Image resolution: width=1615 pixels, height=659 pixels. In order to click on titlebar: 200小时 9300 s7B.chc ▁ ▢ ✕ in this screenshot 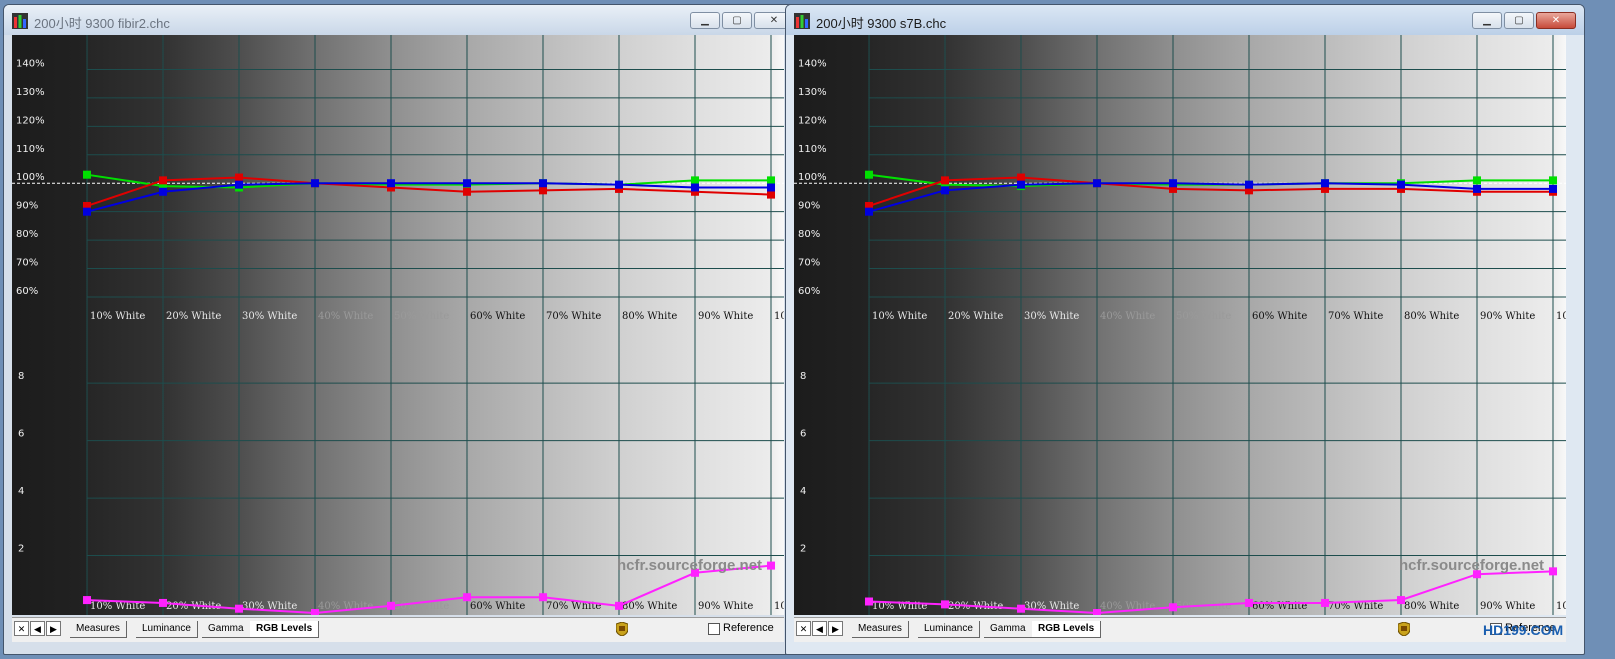, I will do `click(1185, 20)`.